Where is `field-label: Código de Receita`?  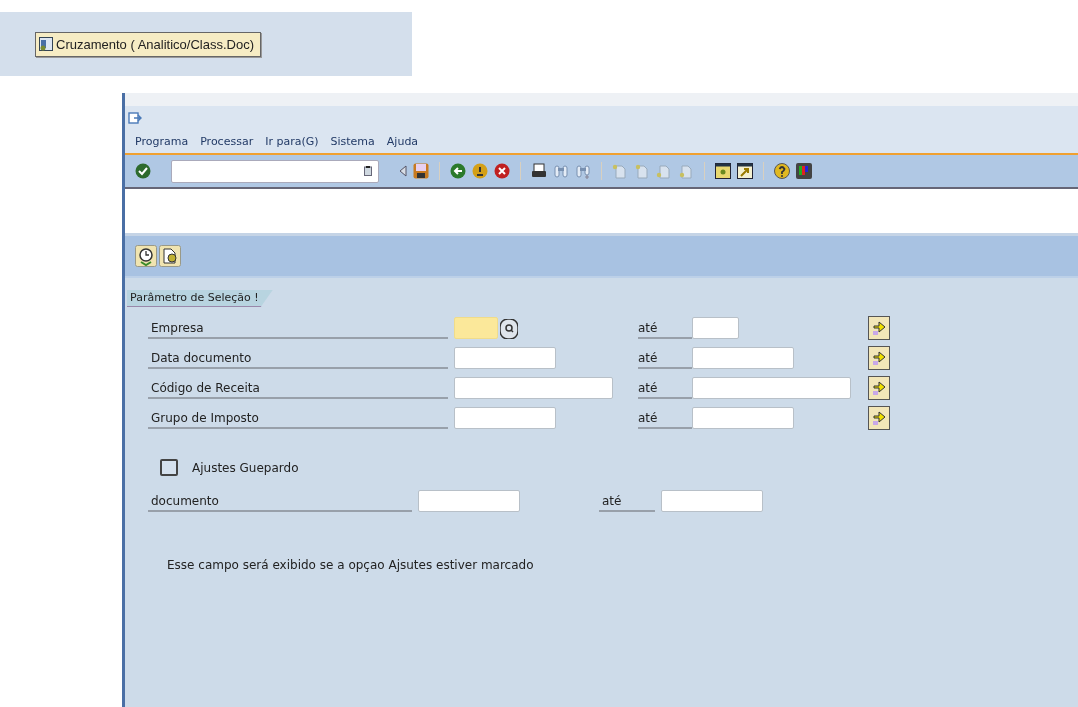 field-label: Código de Receita is located at coordinates (298, 390).